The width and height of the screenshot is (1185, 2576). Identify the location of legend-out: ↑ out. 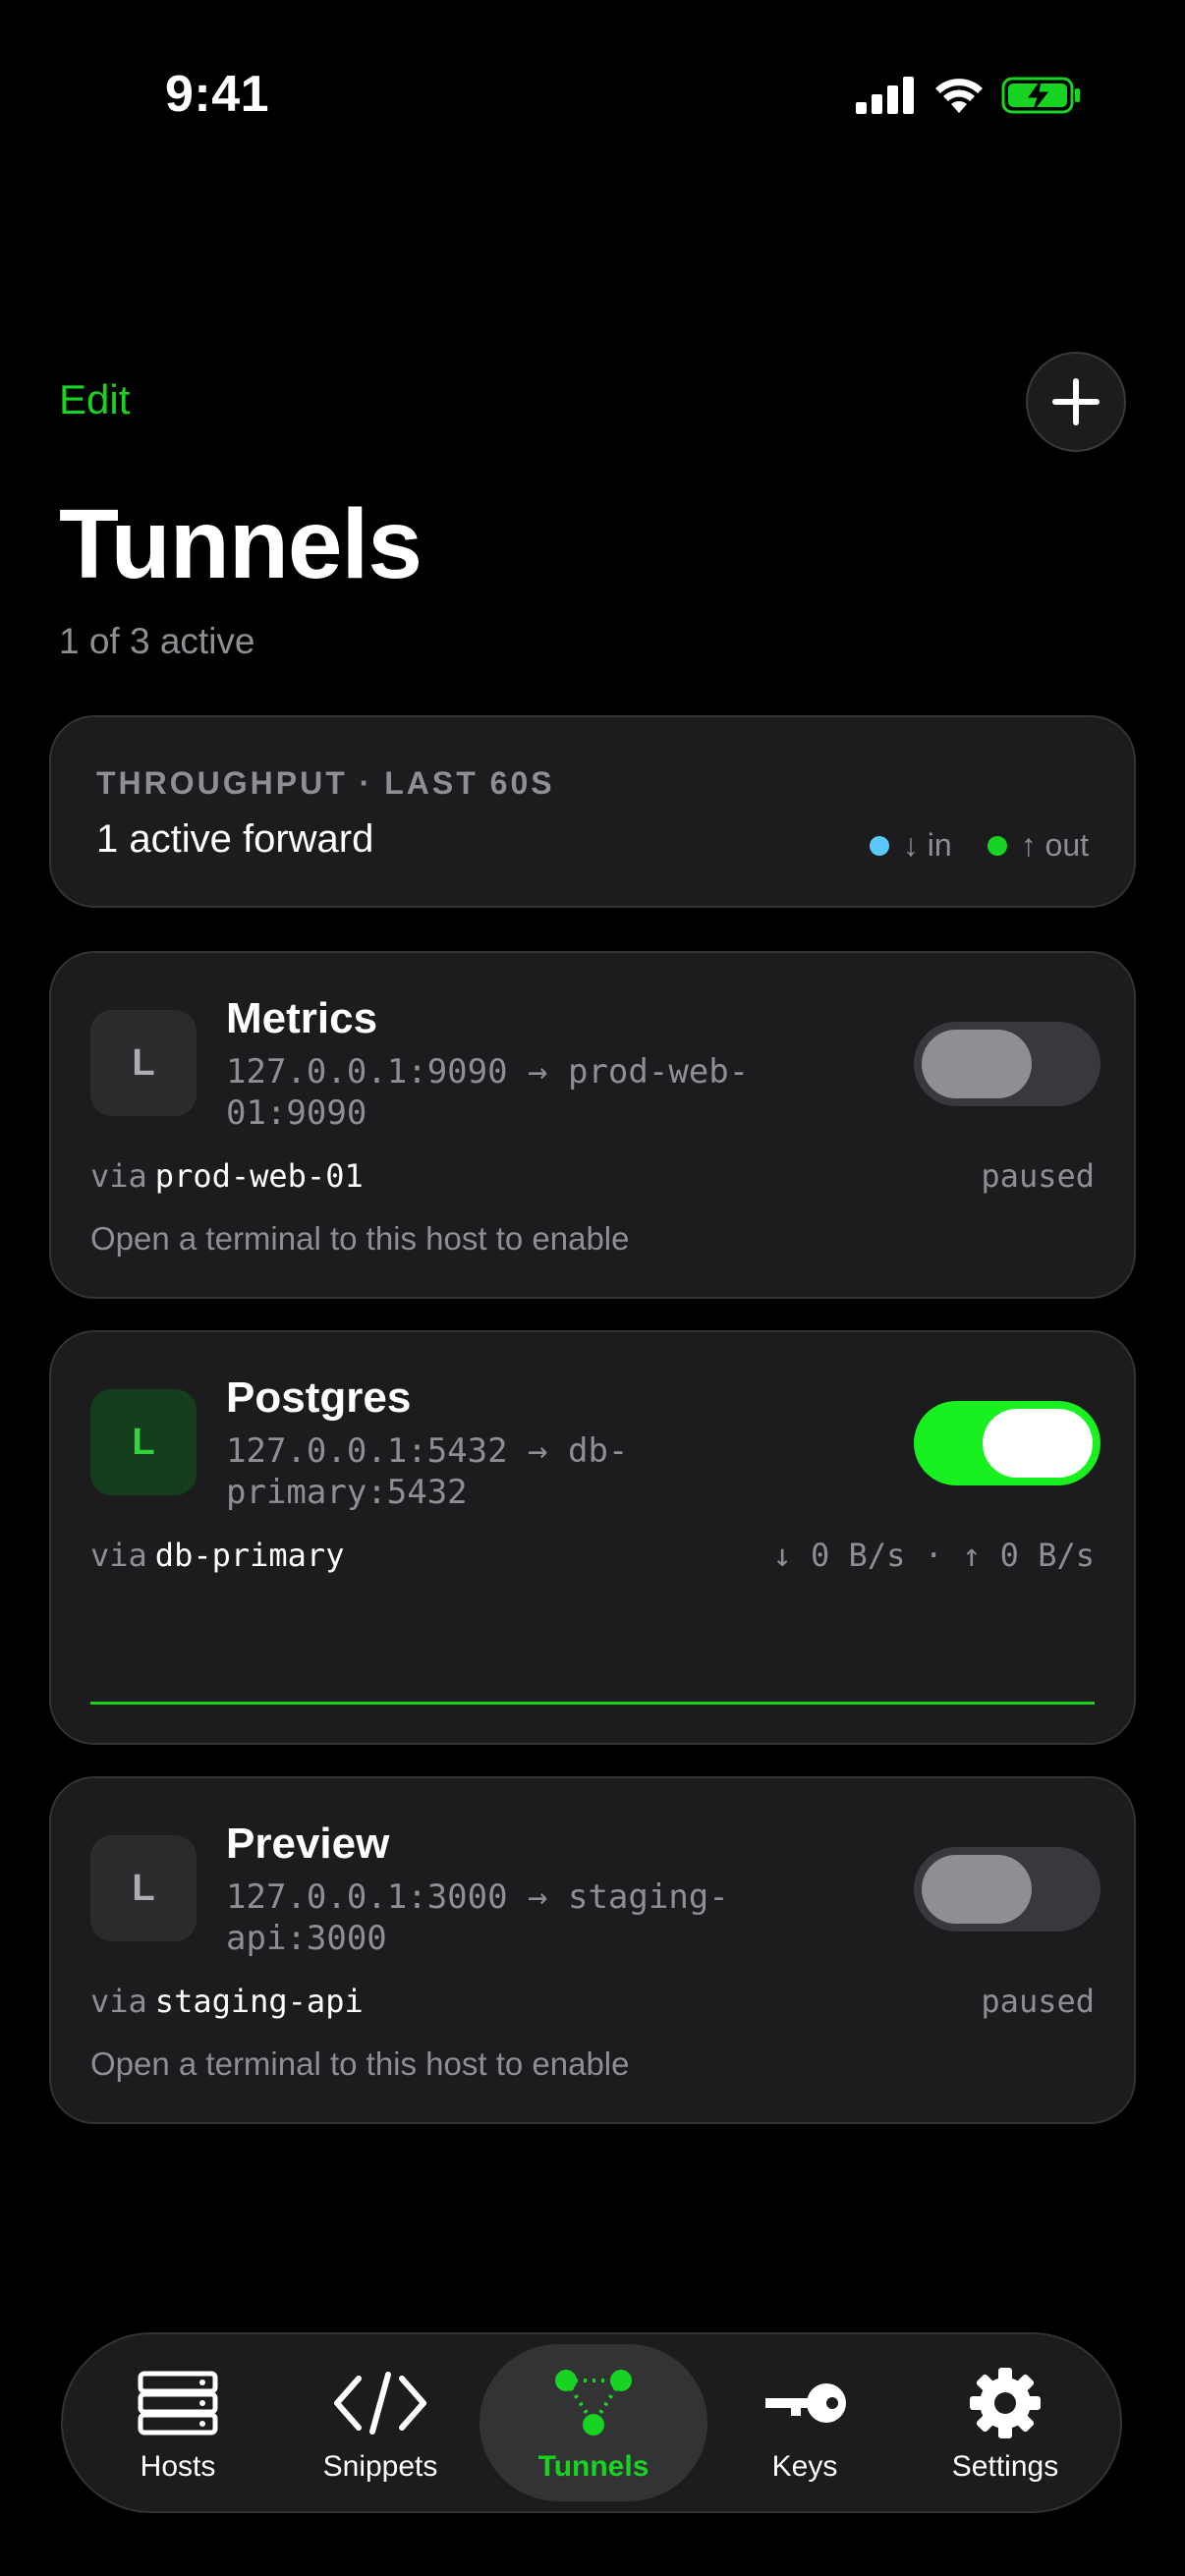
(1038, 845).